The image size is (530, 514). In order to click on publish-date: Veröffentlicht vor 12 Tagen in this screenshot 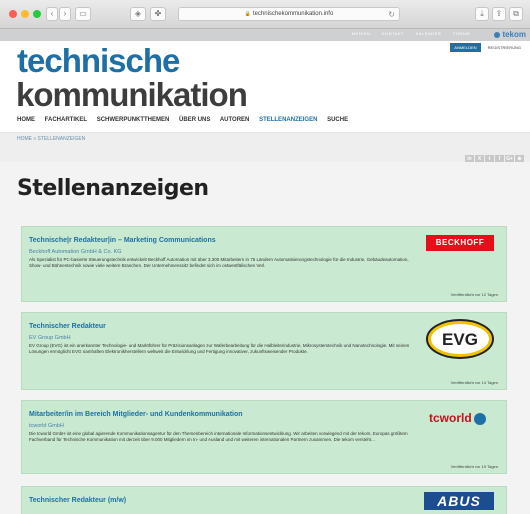, I will do `click(474, 294)`.